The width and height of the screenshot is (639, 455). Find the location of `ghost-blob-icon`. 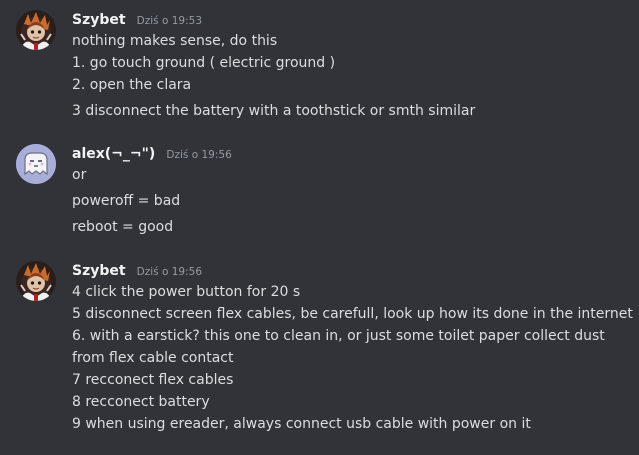

ghost-blob-icon is located at coordinates (36, 164).